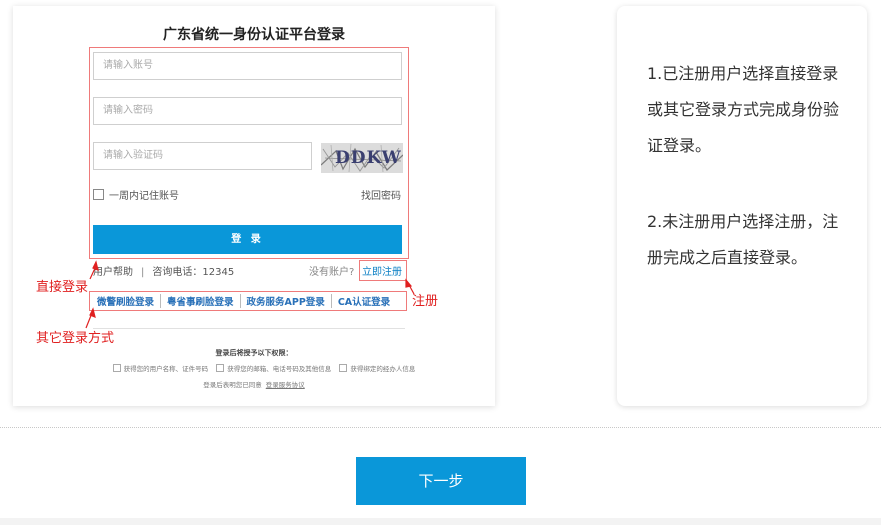 This screenshot has width=881, height=525. Describe the element at coordinates (202, 156) in the screenshot. I see `captcha-input: 请输入验证码` at that location.